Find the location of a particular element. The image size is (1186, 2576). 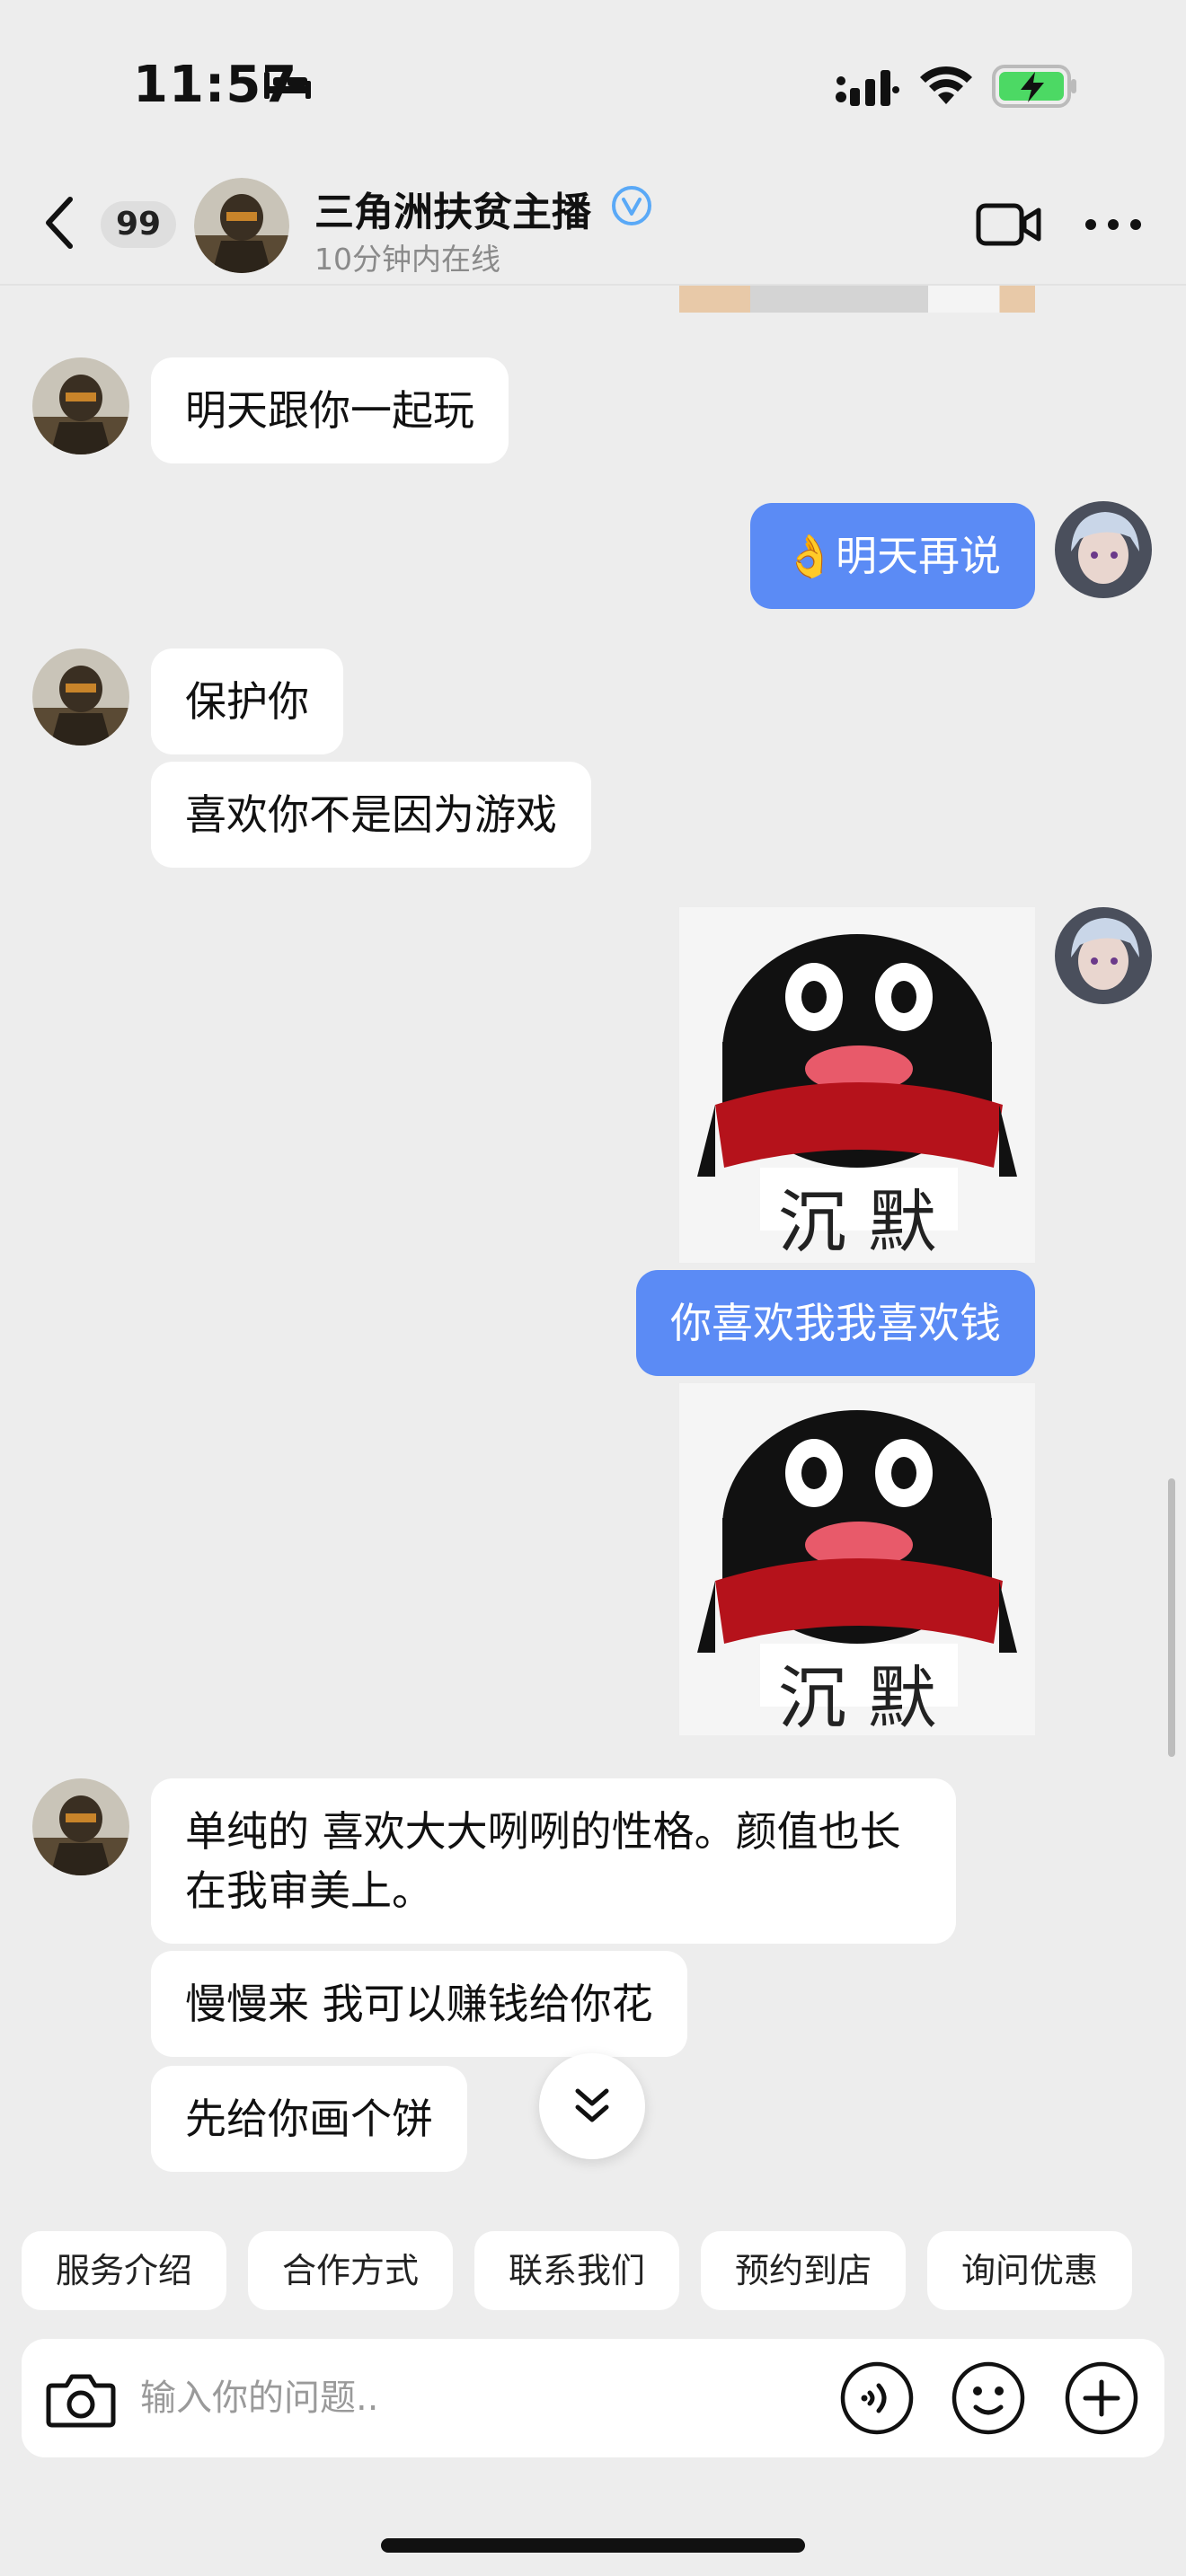

message-bubble-incoming: 先给你画个饼 is located at coordinates (309, 2119).